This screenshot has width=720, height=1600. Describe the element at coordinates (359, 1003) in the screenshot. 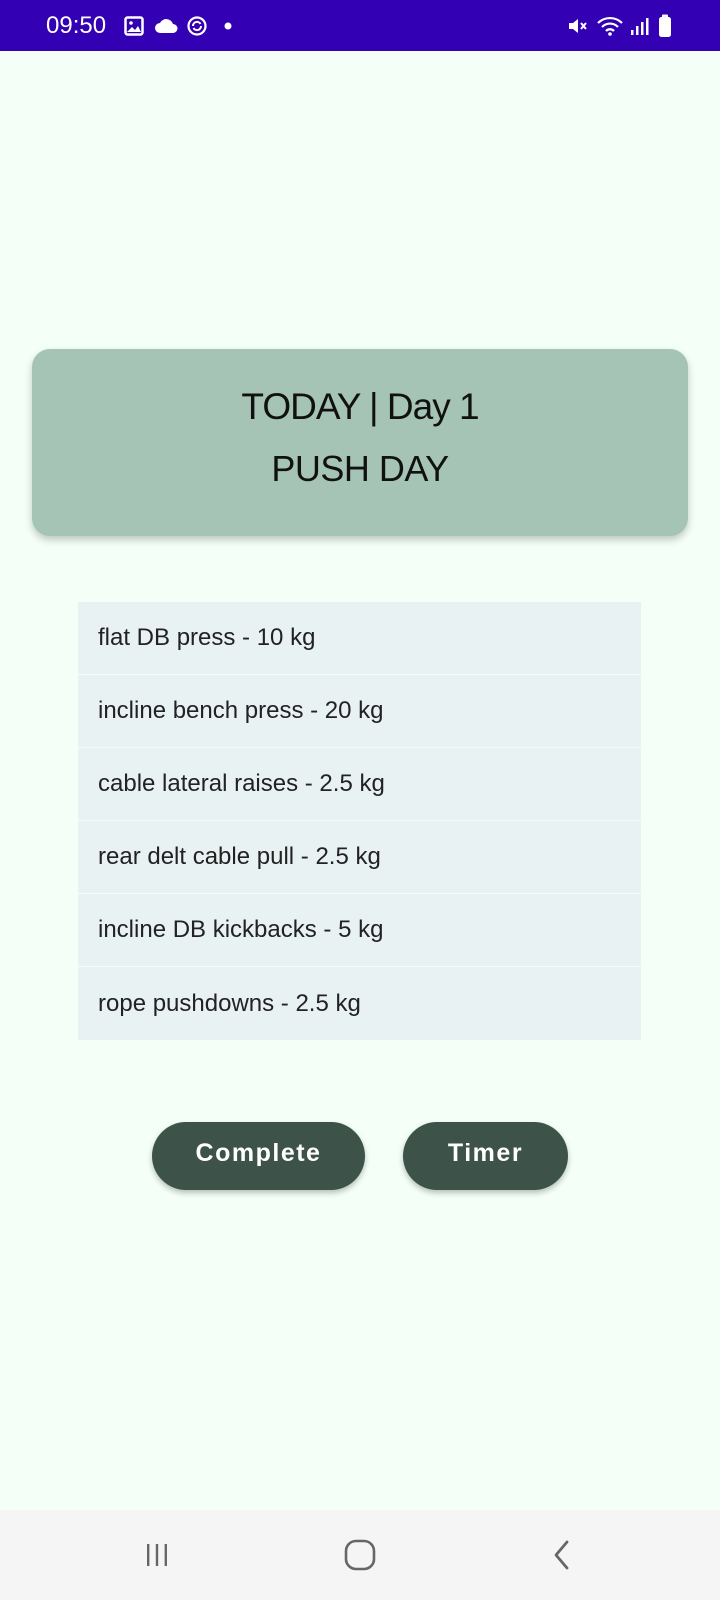

I see `exercise-item-rope-pushdowns: rope pushdowns - 2.5 kg` at that location.